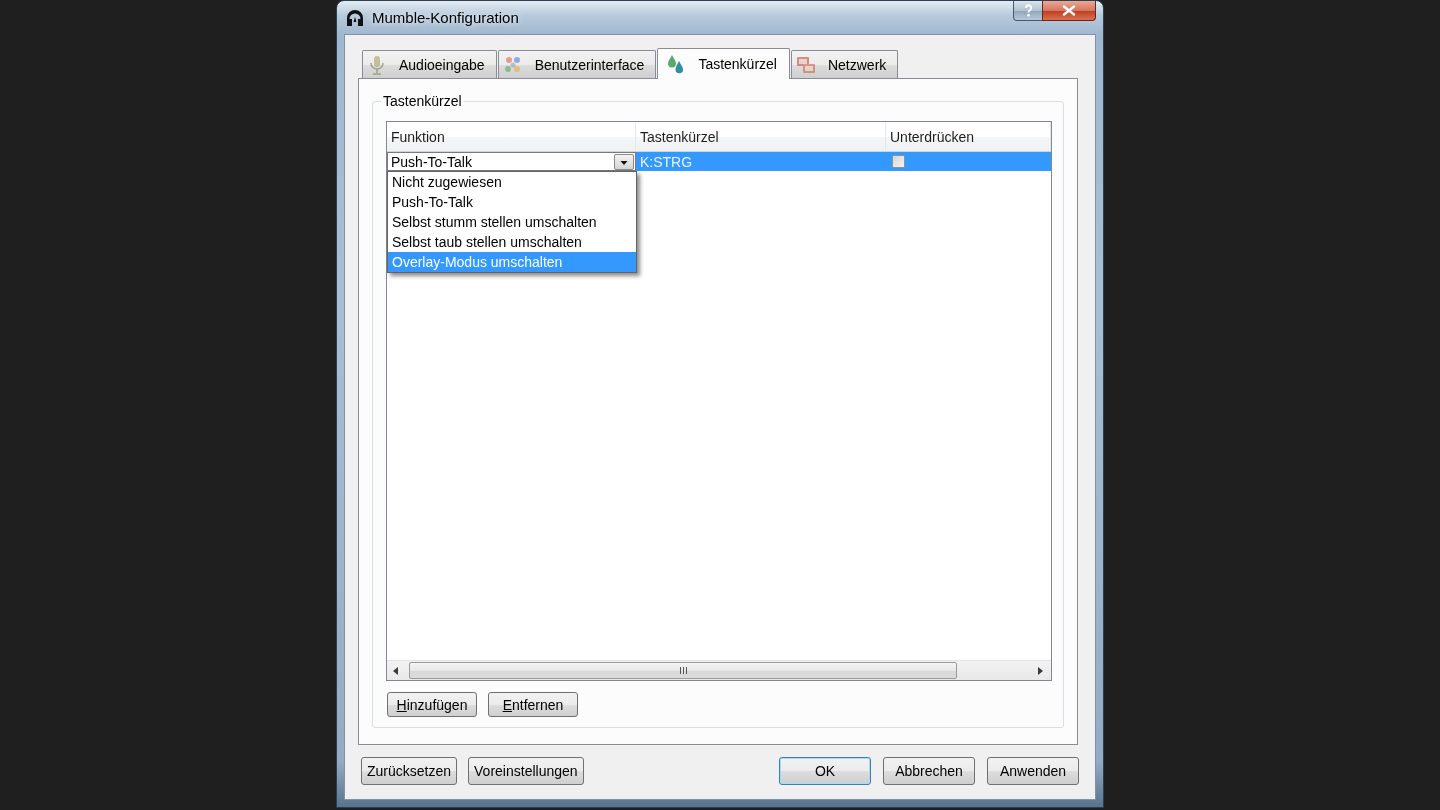 The image size is (1440, 810). I want to click on help-icon, so click(1028, 10).